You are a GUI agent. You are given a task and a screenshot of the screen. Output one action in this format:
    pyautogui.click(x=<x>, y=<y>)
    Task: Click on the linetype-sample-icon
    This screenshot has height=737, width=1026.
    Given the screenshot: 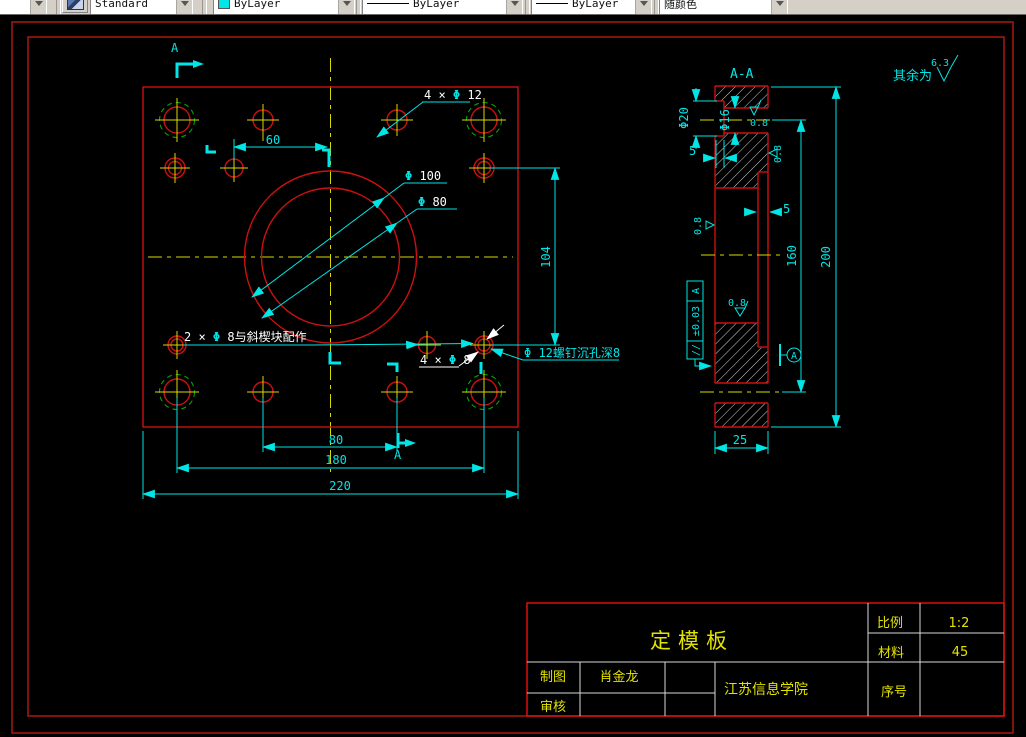 What is the action you would take?
    pyautogui.click(x=388, y=3)
    